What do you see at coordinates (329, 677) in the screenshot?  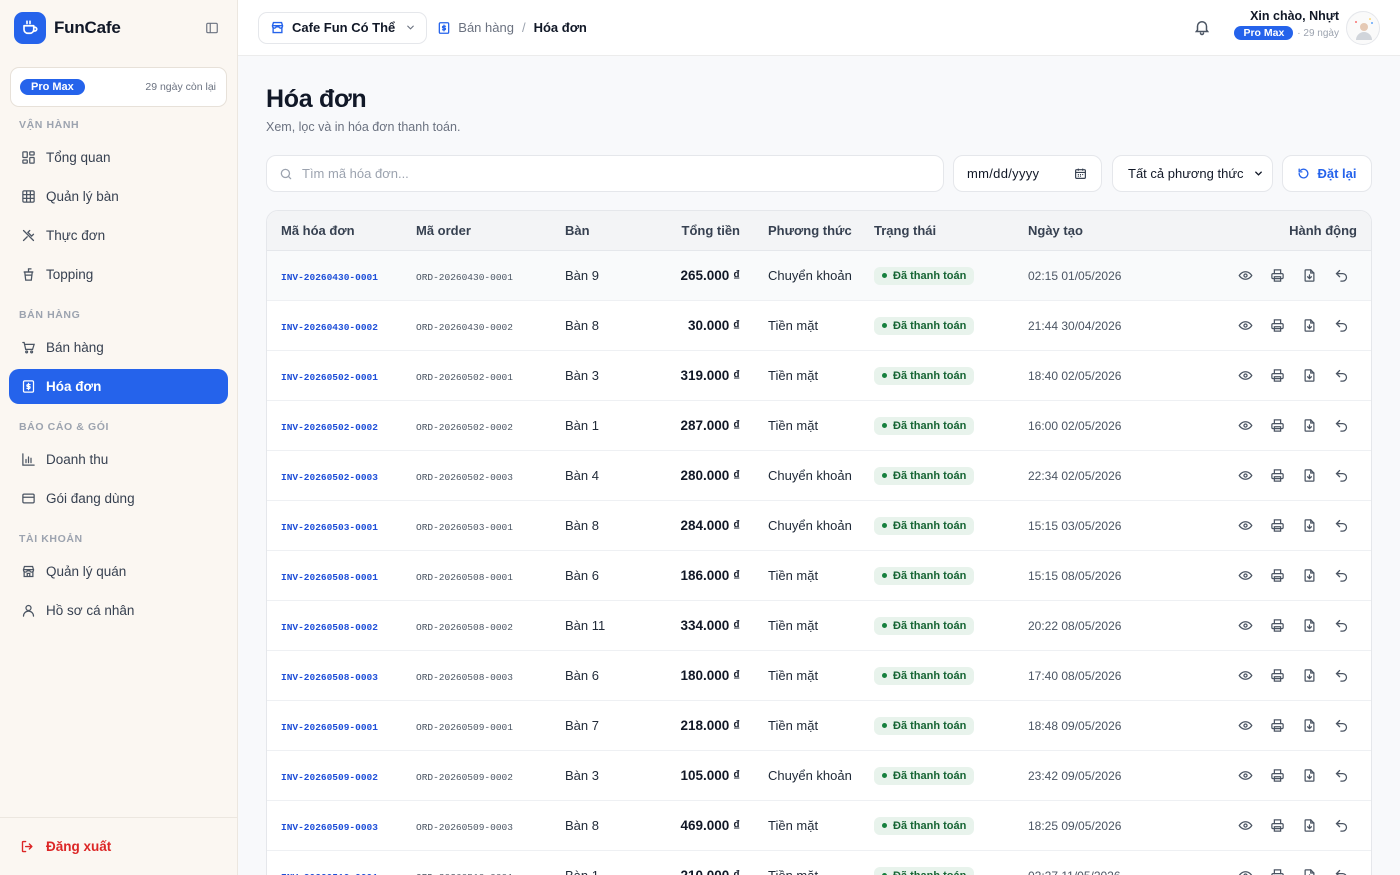 I see `invoice-code-link: INV-20260508-0003` at bounding box center [329, 677].